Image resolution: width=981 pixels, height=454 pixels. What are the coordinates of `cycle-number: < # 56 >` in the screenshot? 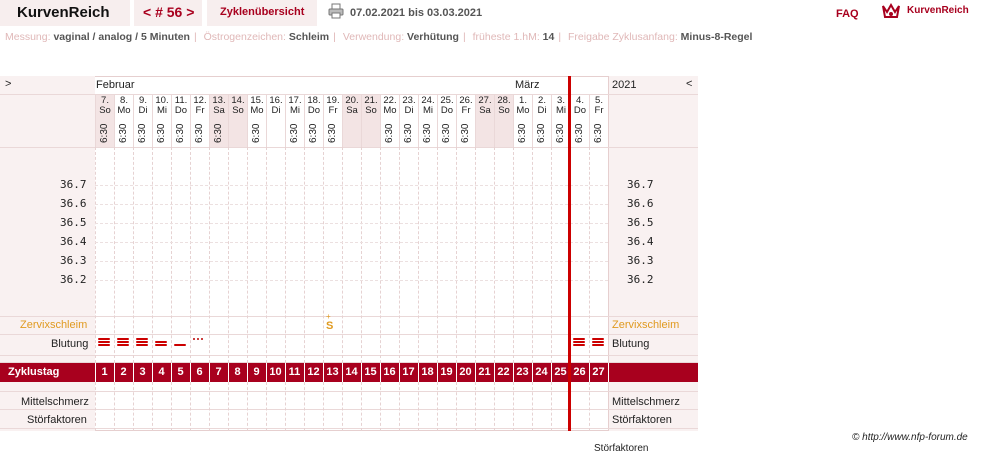 It's located at (168, 12).